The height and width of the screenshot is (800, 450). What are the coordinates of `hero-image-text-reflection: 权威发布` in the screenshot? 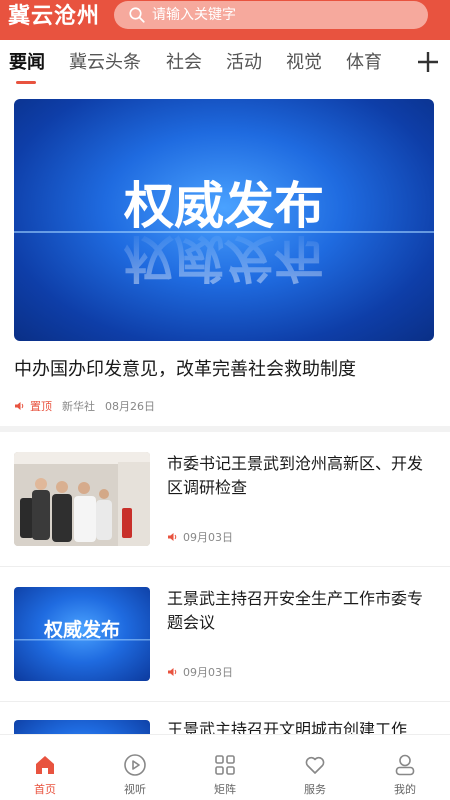 It's located at (223, 258).